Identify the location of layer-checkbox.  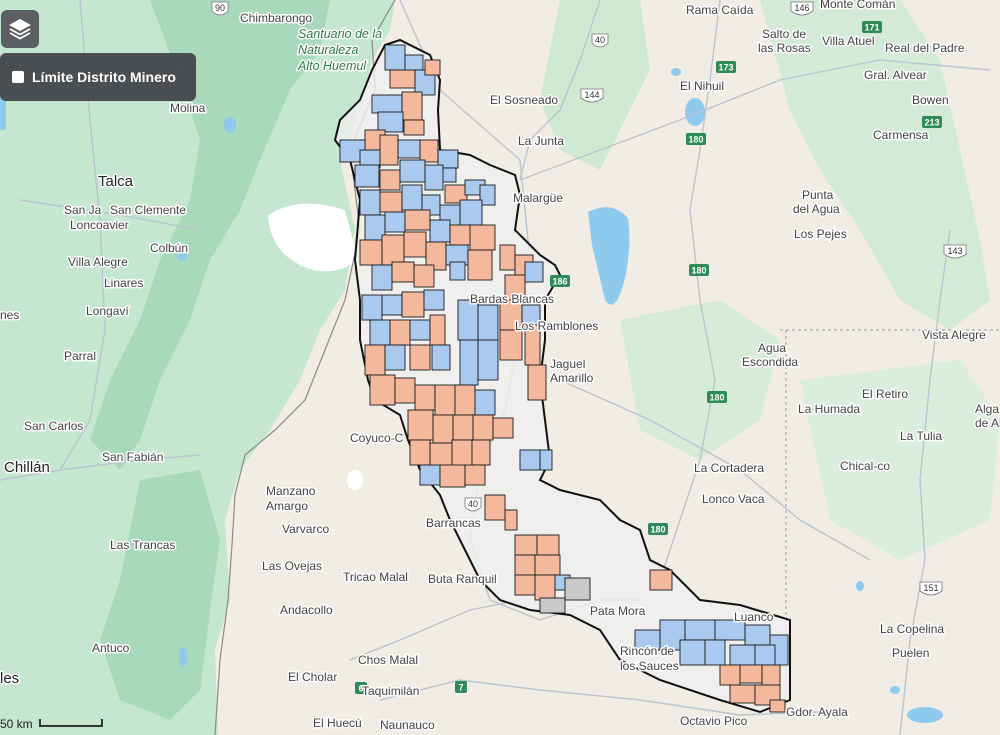
(18, 77).